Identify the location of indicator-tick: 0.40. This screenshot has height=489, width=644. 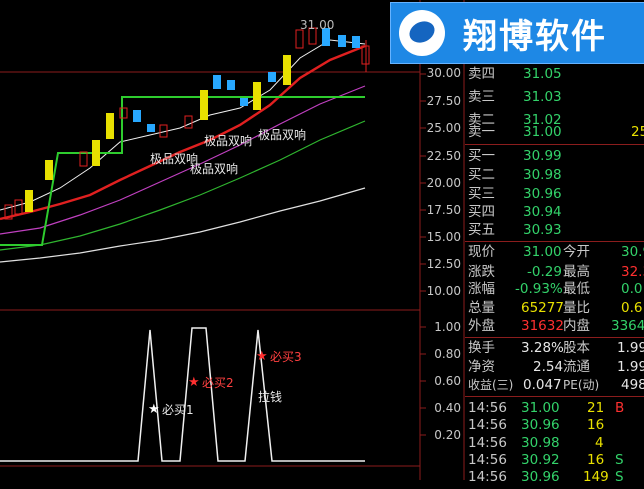
(447, 408).